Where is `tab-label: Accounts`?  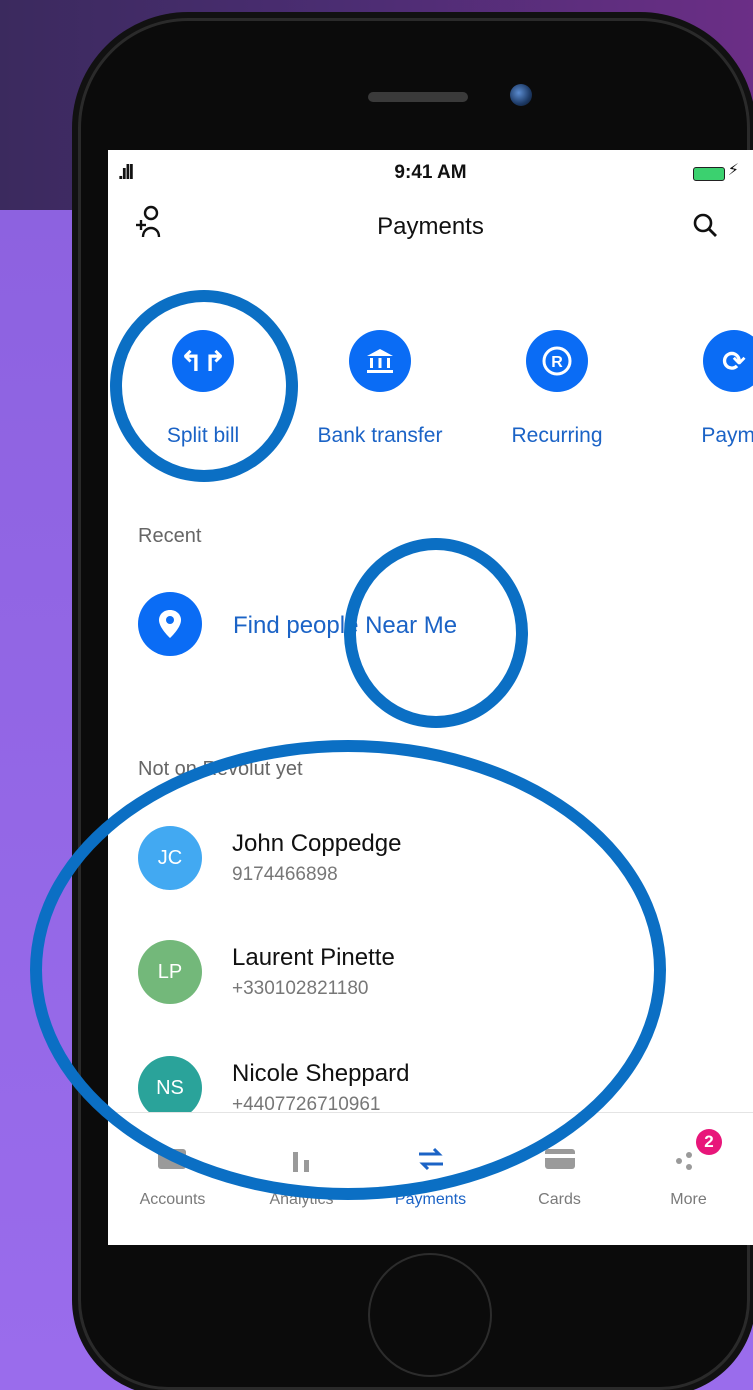 tab-label: Accounts is located at coordinates (172, 1199).